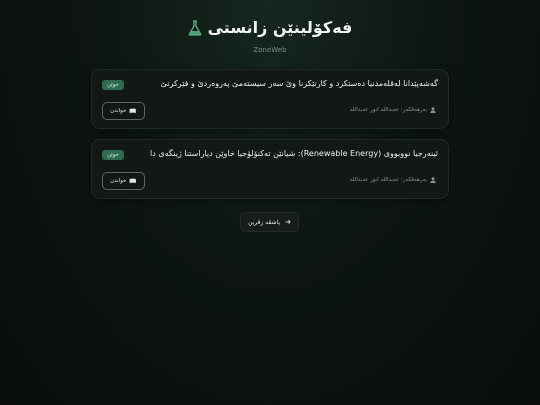  Describe the element at coordinates (280, 27) in the screenshot. I see `page-title-text: فەکۆلینێن زانستی` at that location.